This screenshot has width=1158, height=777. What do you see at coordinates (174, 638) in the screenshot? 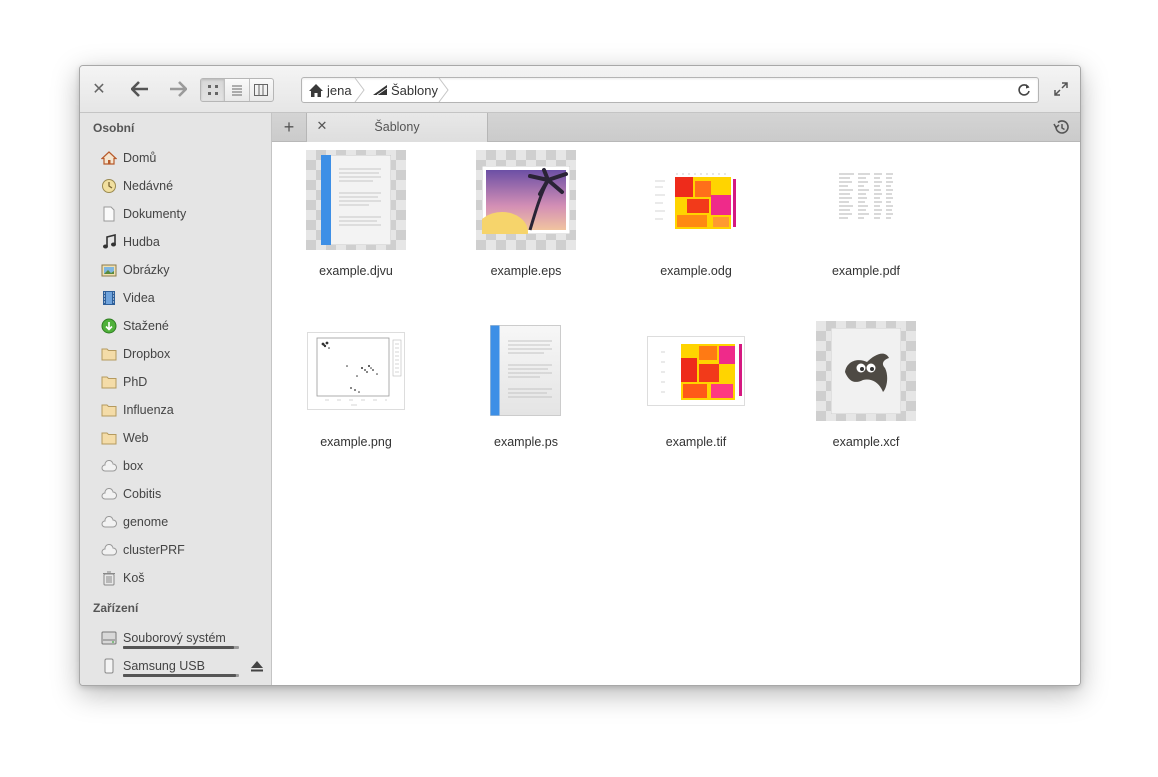
I see `sidebar-item-label: Souborový systém` at bounding box center [174, 638].